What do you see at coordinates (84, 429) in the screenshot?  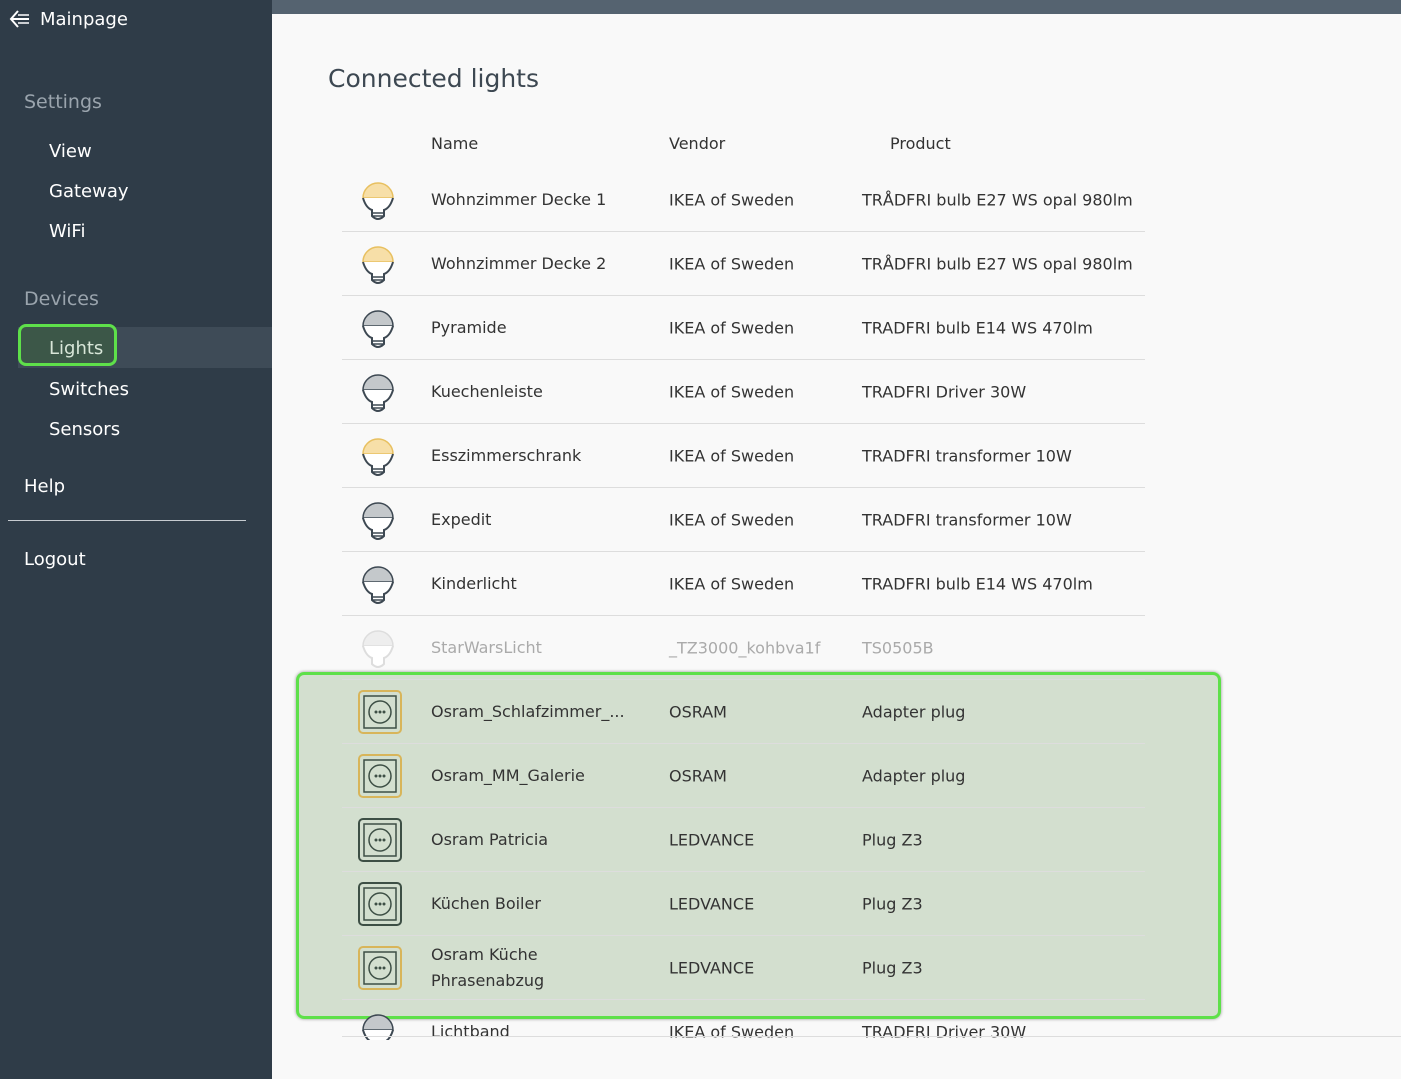 I see `sidebar-item-sensors: Sensors` at bounding box center [84, 429].